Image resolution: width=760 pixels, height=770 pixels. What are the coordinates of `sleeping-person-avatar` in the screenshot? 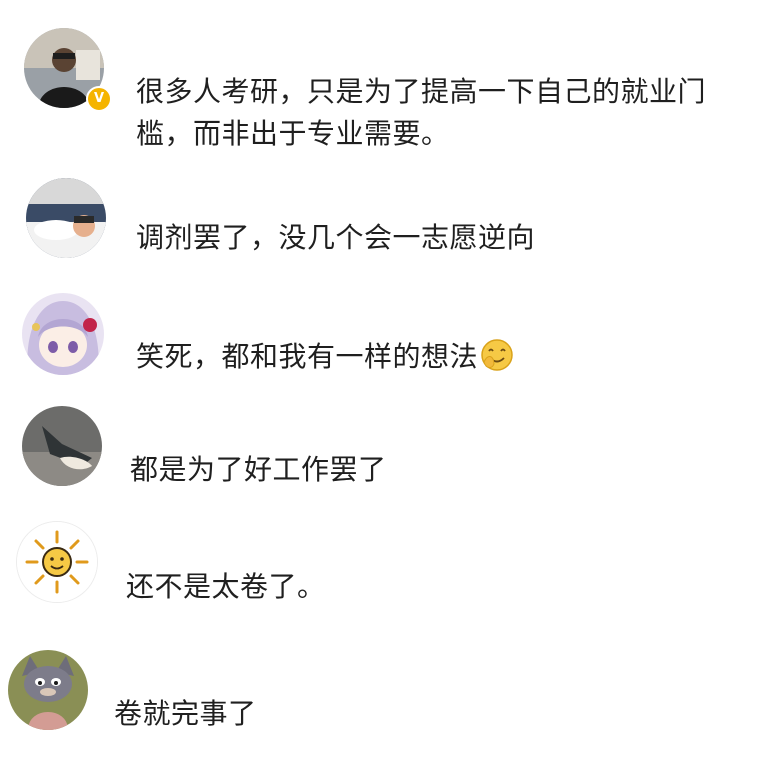 It's located at (66, 218).